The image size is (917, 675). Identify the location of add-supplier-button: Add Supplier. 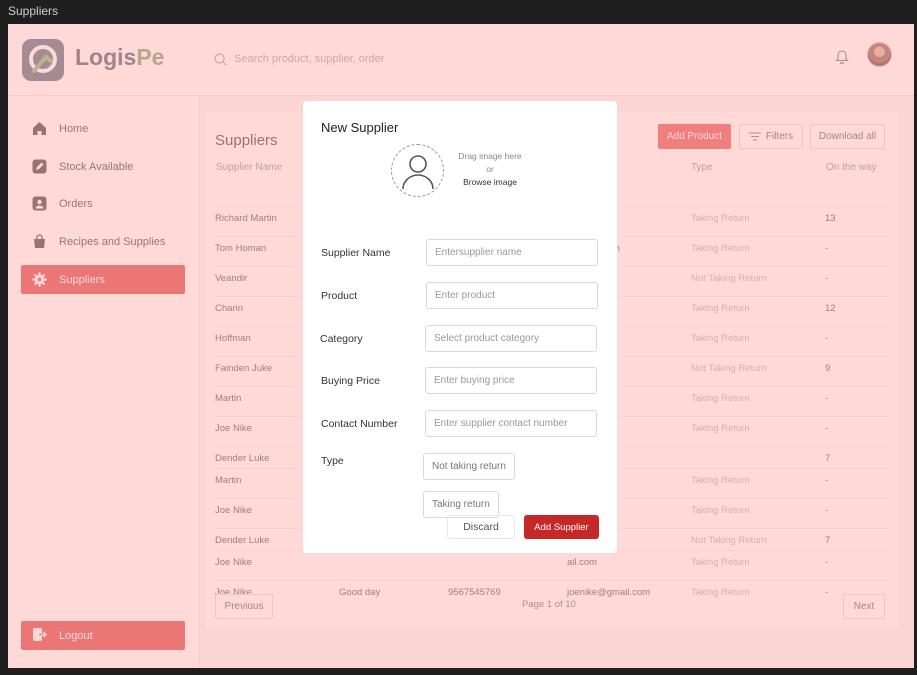
(561, 527).